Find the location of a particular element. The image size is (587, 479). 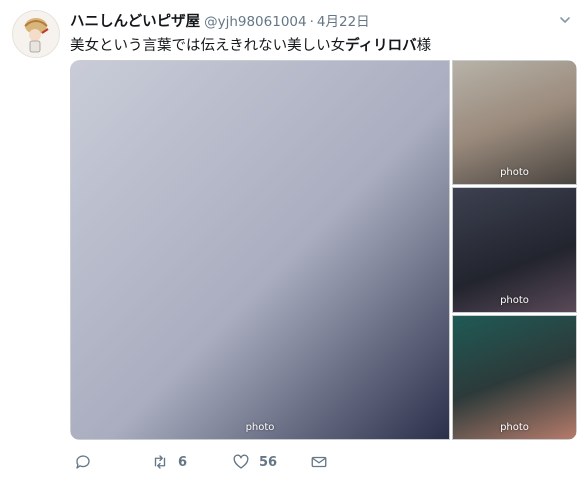

avatar is located at coordinates (36, 34).